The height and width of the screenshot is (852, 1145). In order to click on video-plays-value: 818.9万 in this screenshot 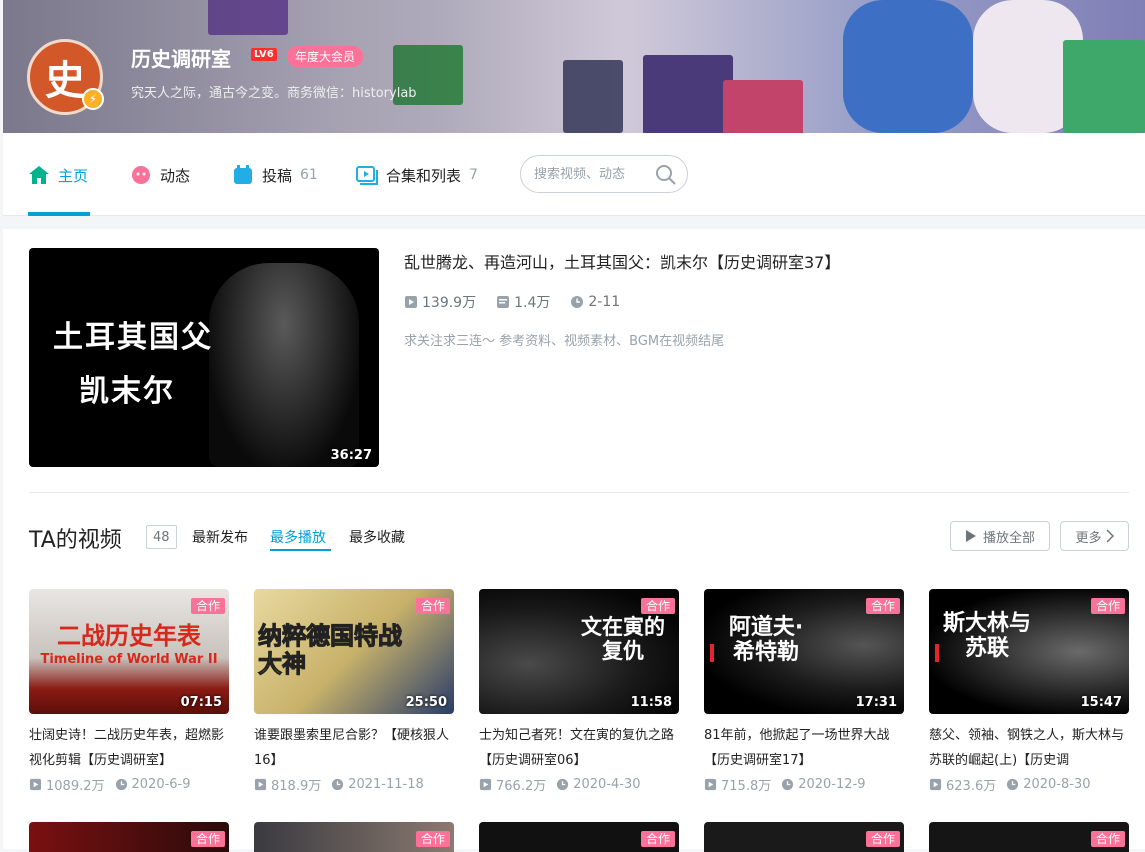, I will do `click(296, 786)`.